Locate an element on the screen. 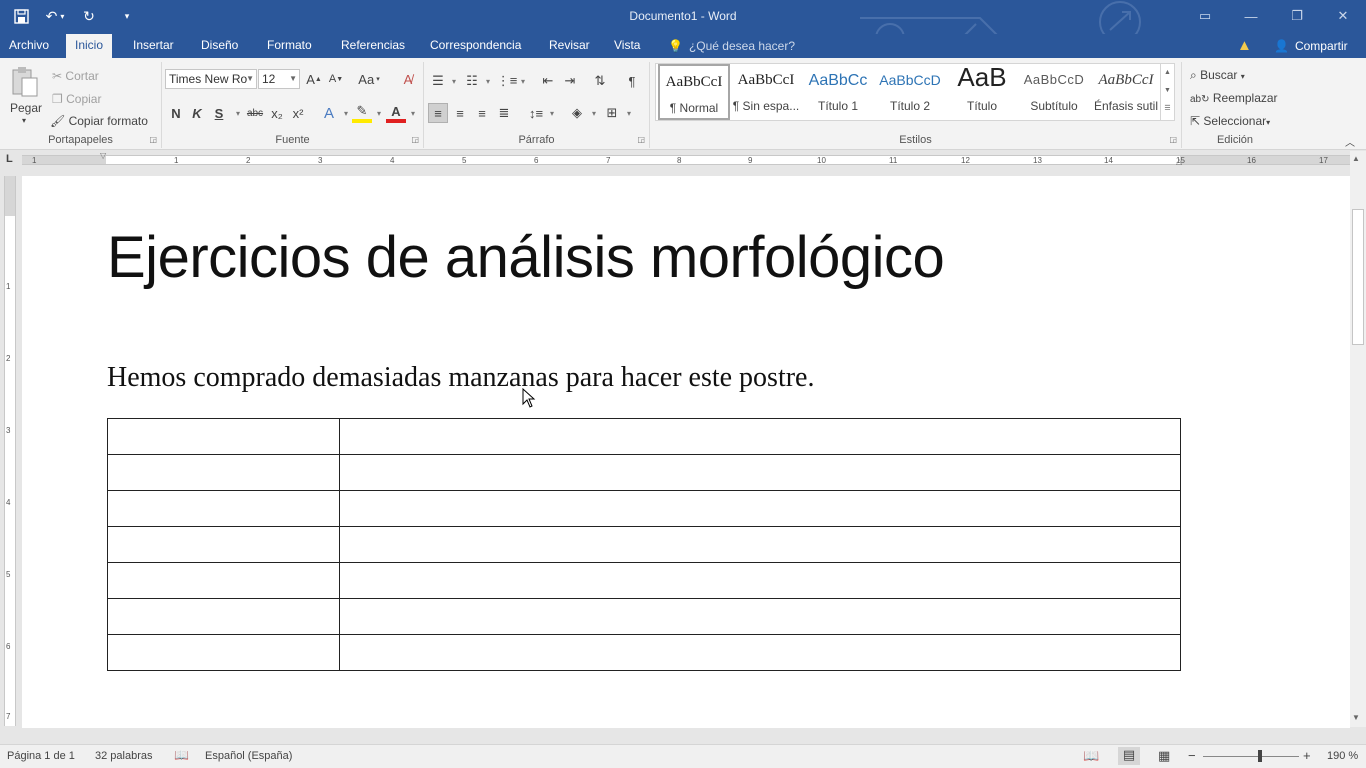  zoom-in-icon: + is located at coordinates (1307, 755).